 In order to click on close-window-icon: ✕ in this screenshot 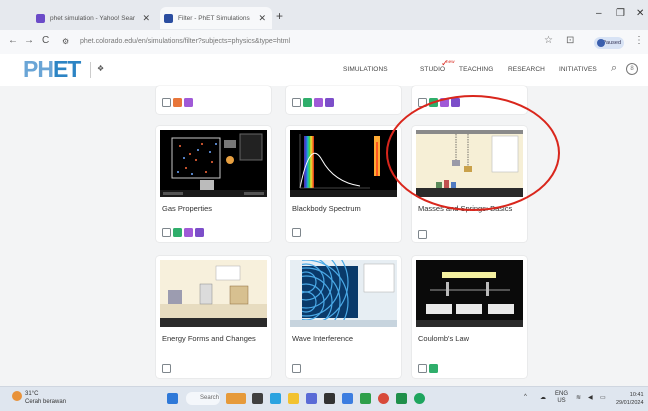, I will do `click(640, 13)`.